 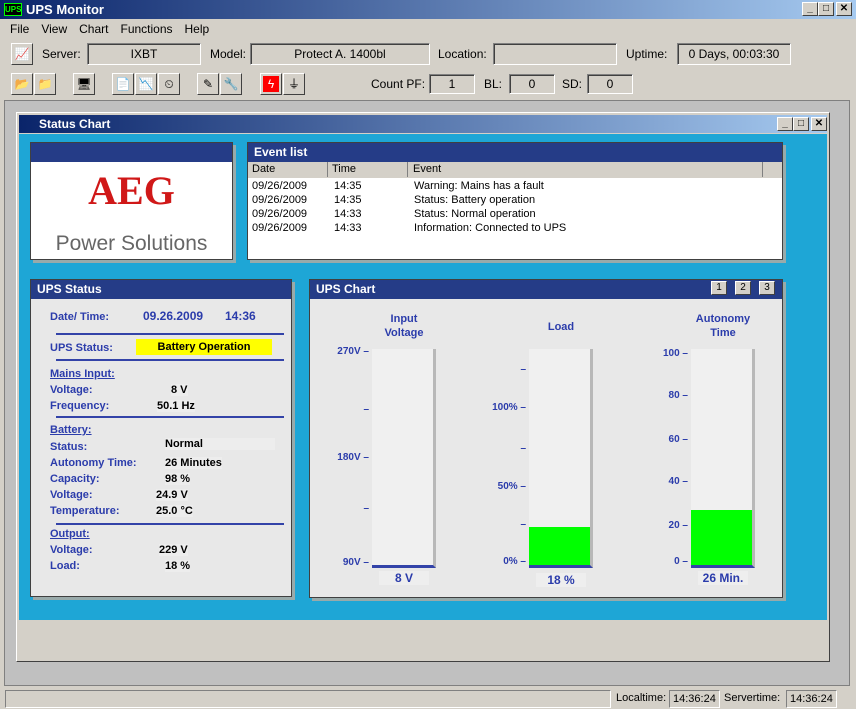 I want to click on gauge-readout: 26 Min., so click(x=723, y=578).